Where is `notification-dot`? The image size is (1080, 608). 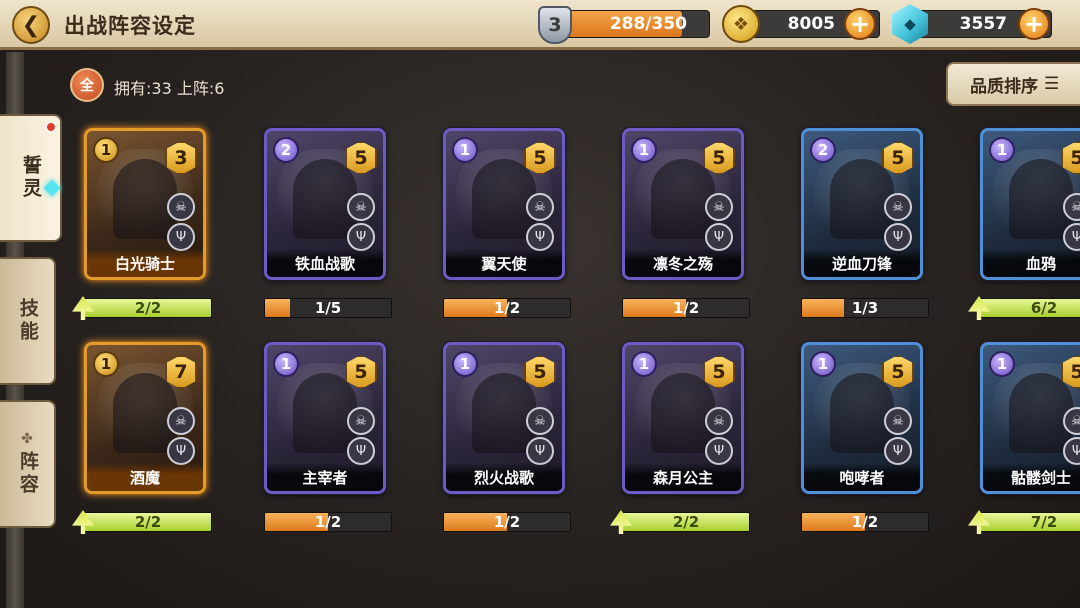 notification-dot is located at coordinates (51, 127).